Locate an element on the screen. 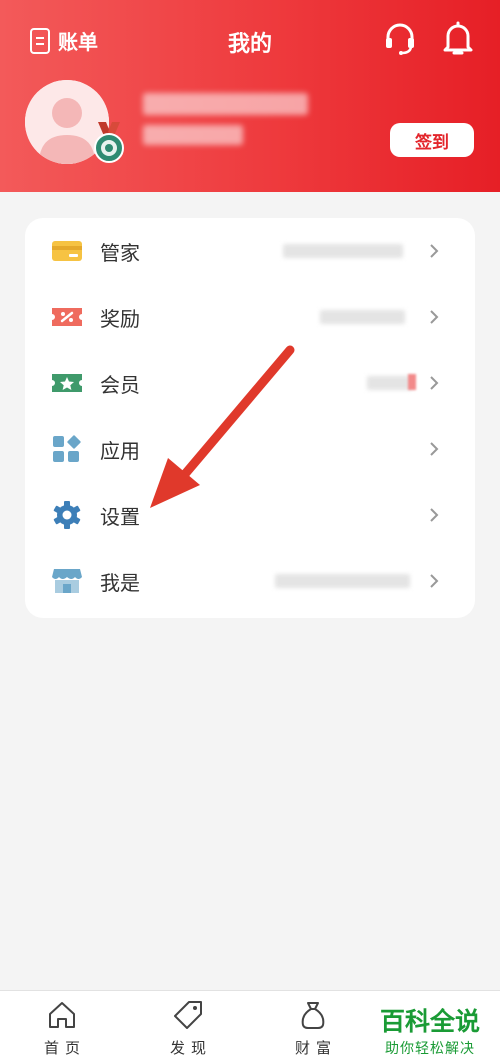  store-icon is located at coordinates (67, 581).